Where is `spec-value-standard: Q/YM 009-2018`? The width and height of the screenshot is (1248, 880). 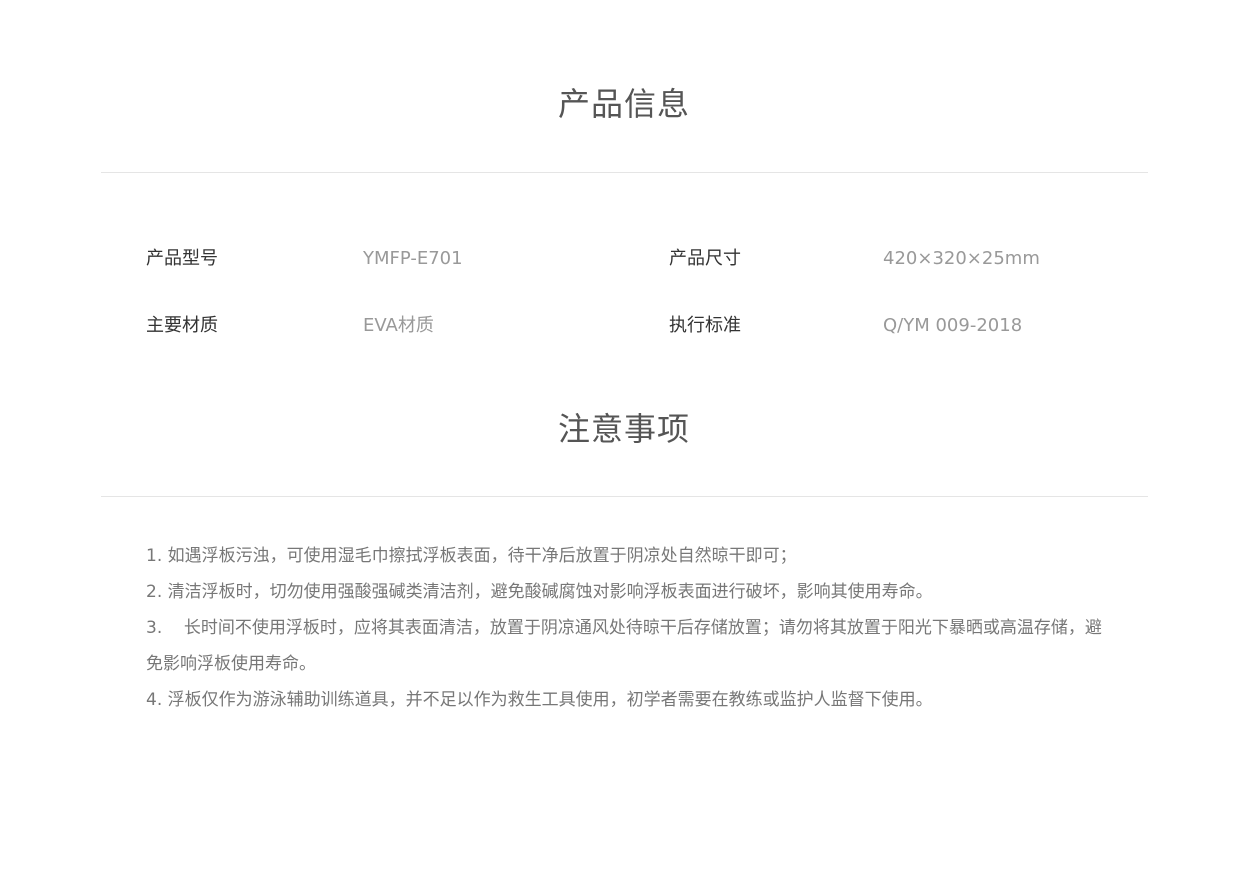 spec-value-standard: Q/YM 009-2018 is located at coordinates (953, 325).